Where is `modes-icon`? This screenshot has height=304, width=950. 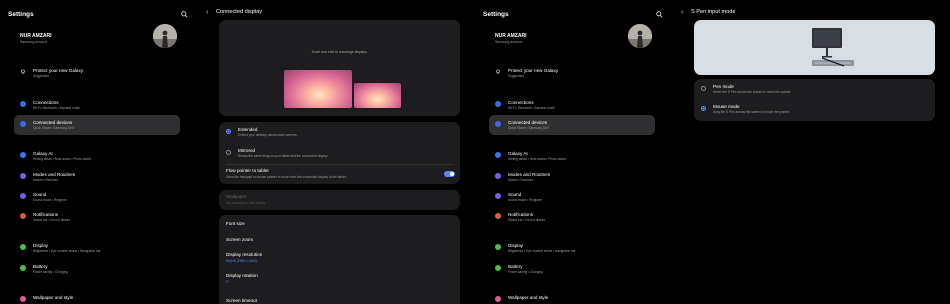 modes-icon is located at coordinates (498, 176).